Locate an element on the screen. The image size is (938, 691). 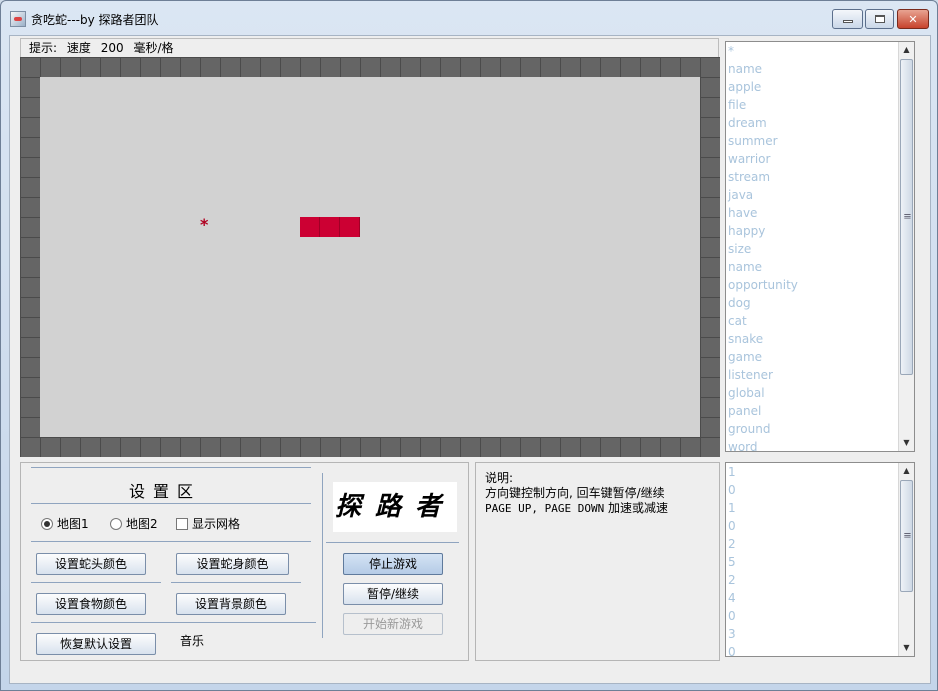
list-item: listener is located at coordinates (814, 375).